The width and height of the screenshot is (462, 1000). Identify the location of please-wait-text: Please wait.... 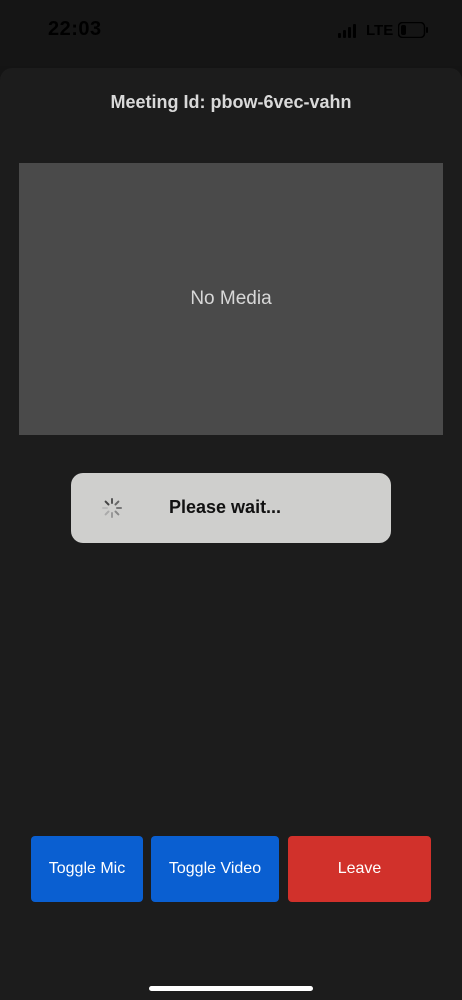
(225, 507).